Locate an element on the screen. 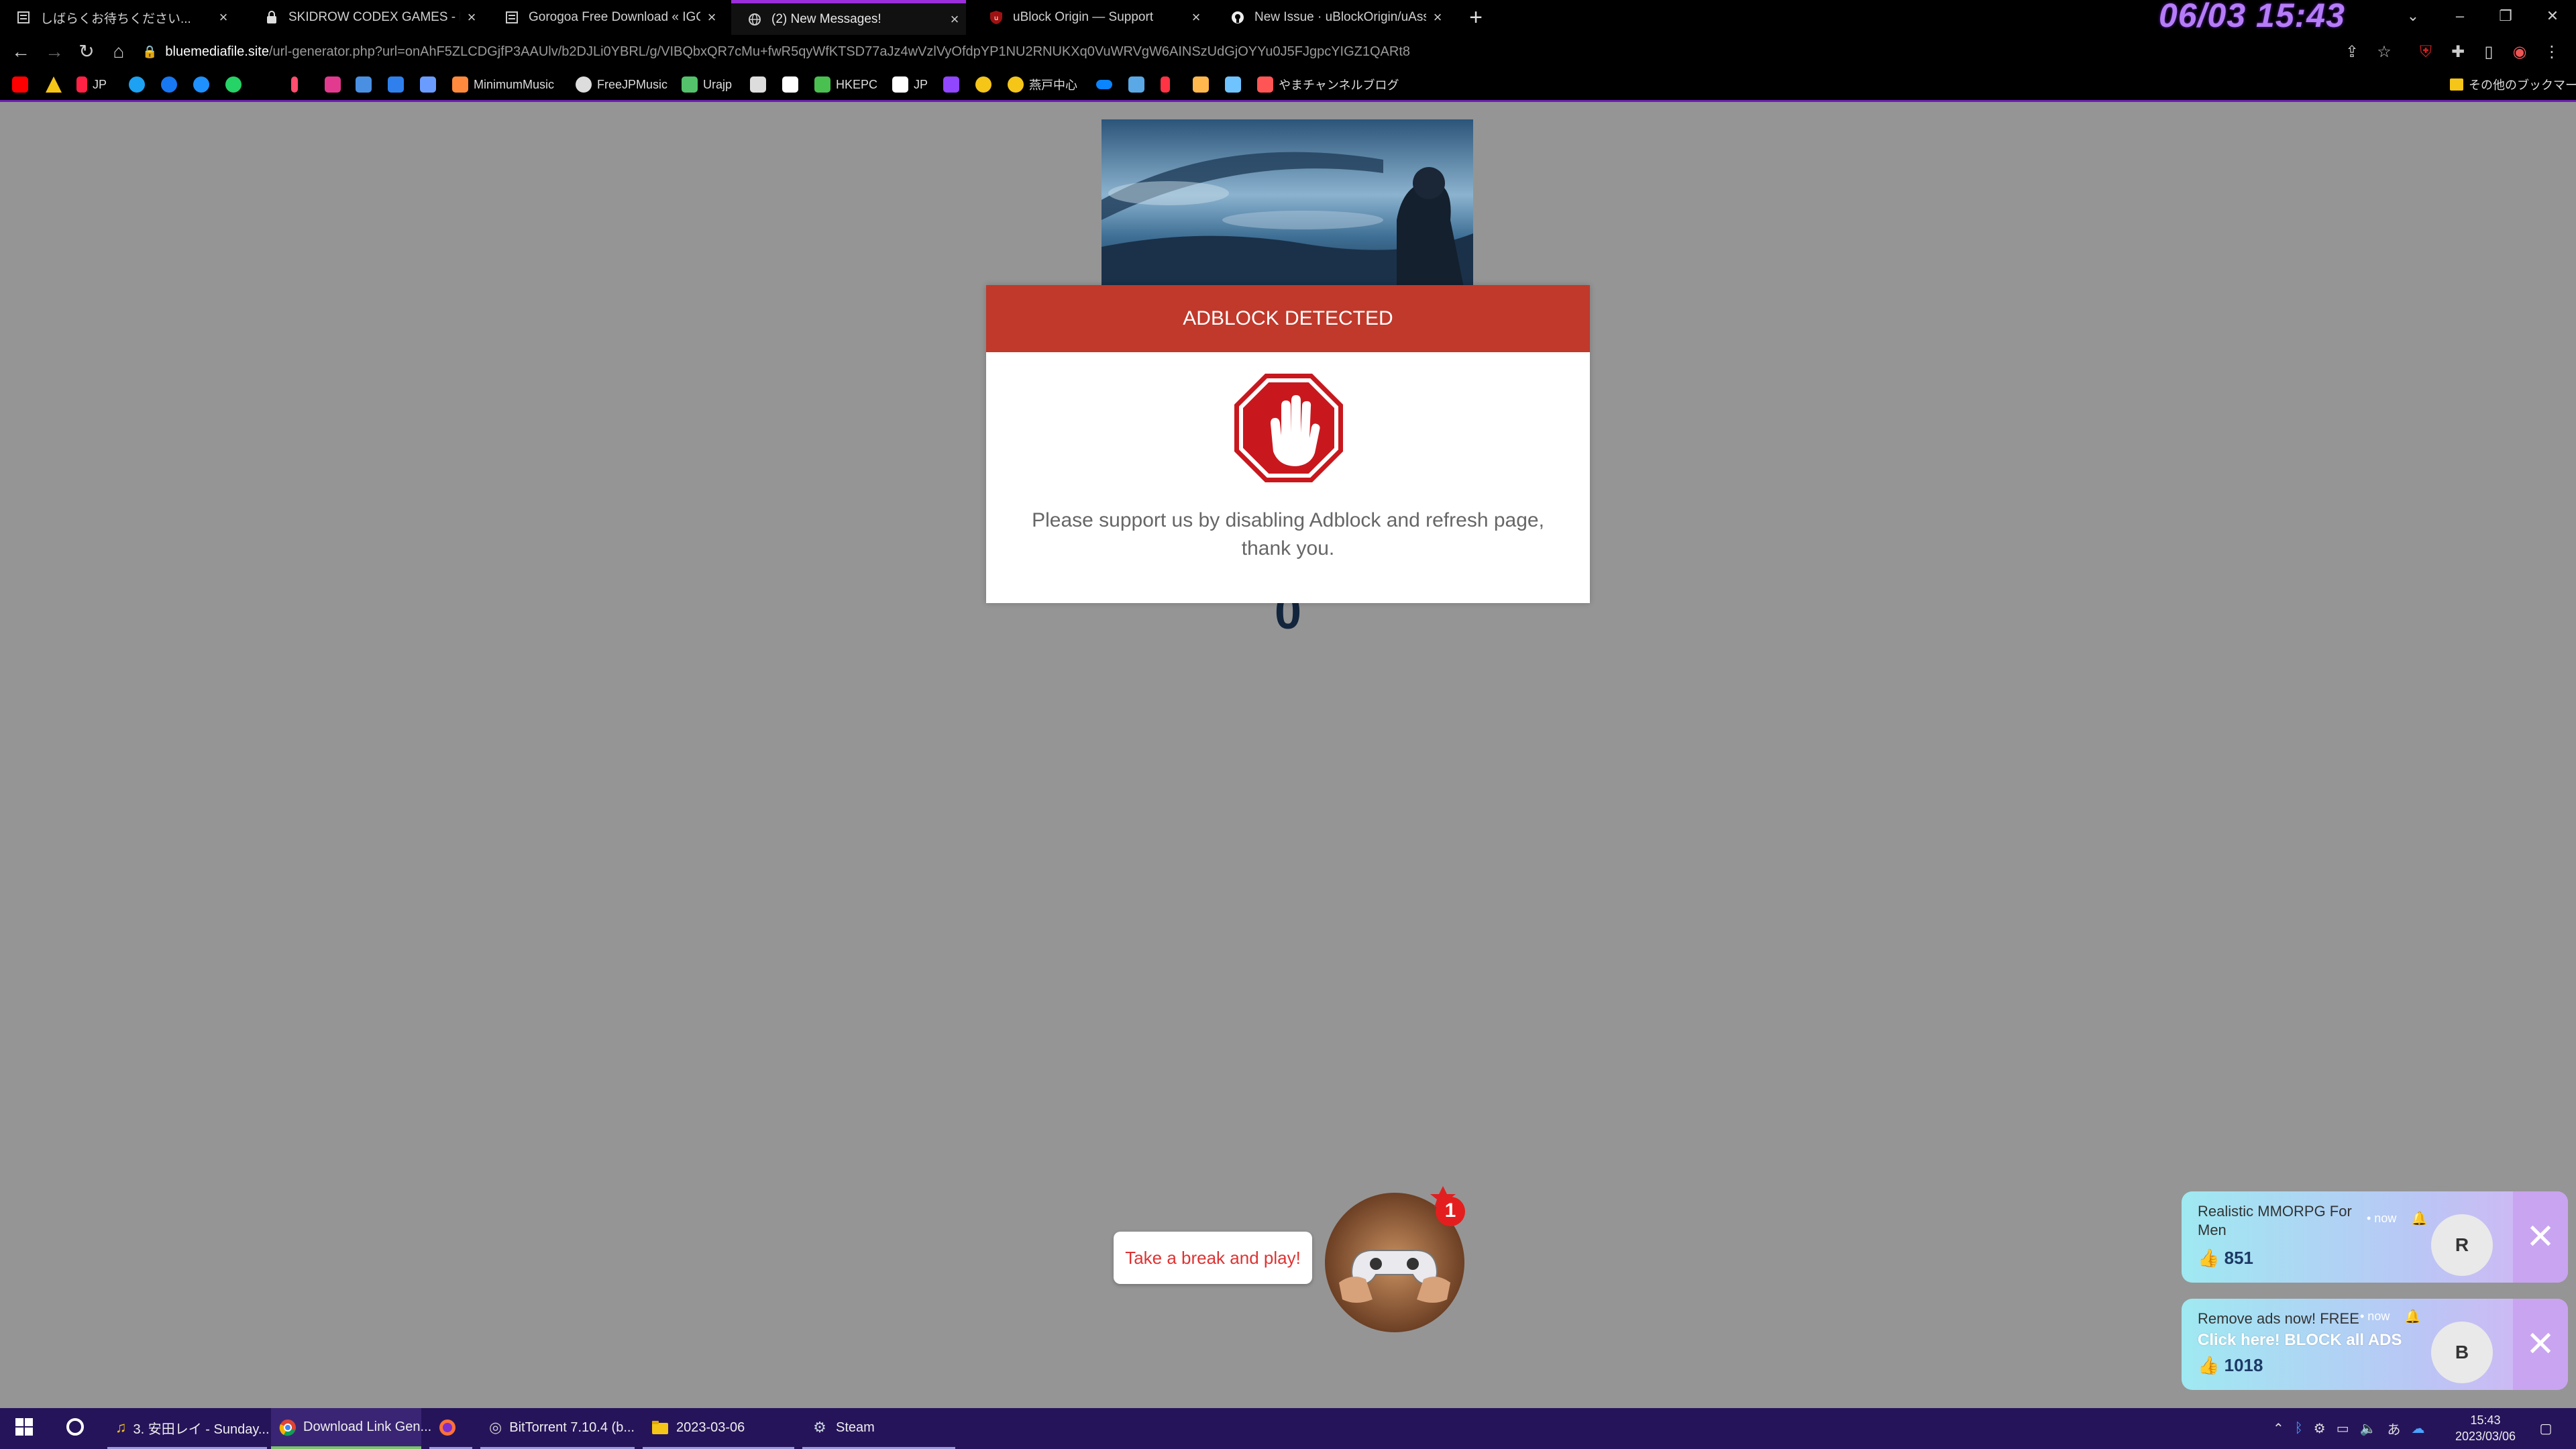 This screenshot has height=1449, width=2576. tab-active: (2) New Messages! × is located at coordinates (848, 17).